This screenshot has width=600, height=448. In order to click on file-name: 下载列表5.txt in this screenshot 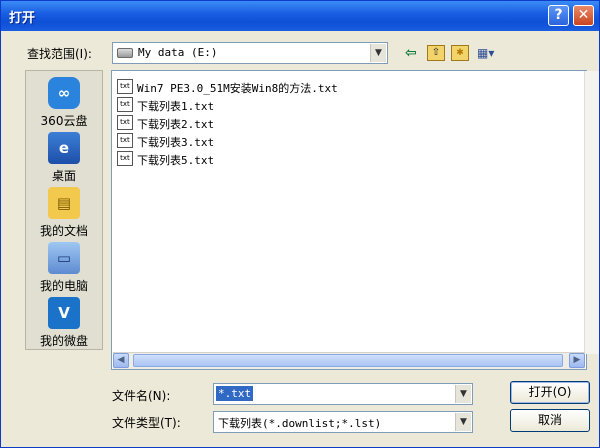, I will do `click(176, 160)`.